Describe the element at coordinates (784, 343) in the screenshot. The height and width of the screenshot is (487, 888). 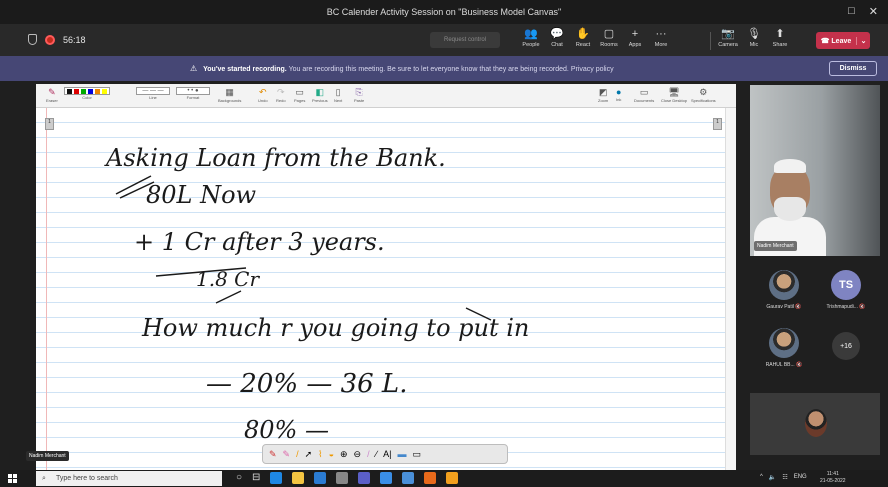
I see `avatar` at that location.